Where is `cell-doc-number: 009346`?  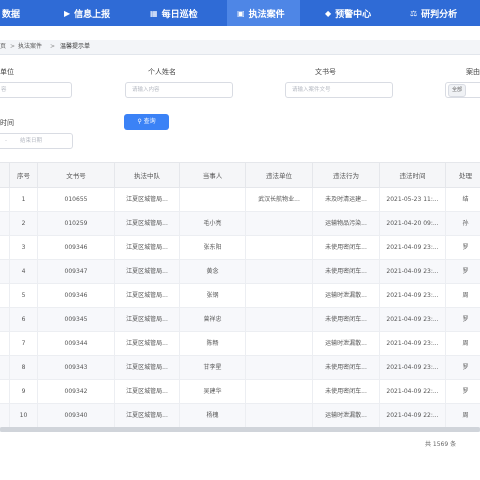
cell-doc-number: 009346 is located at coordinates (76, 296).